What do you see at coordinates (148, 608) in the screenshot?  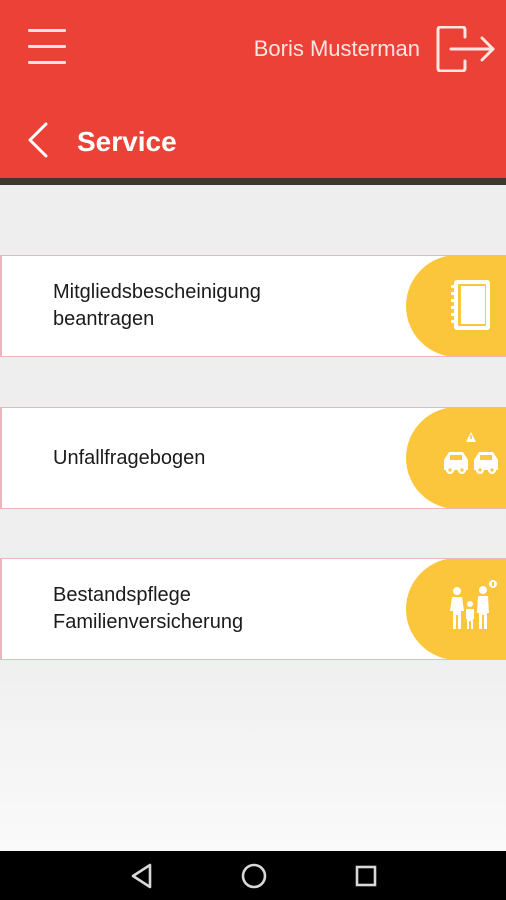 I see `service-item-label: Bestandspflege Familienversicherung` at bounding box center [148, 608].